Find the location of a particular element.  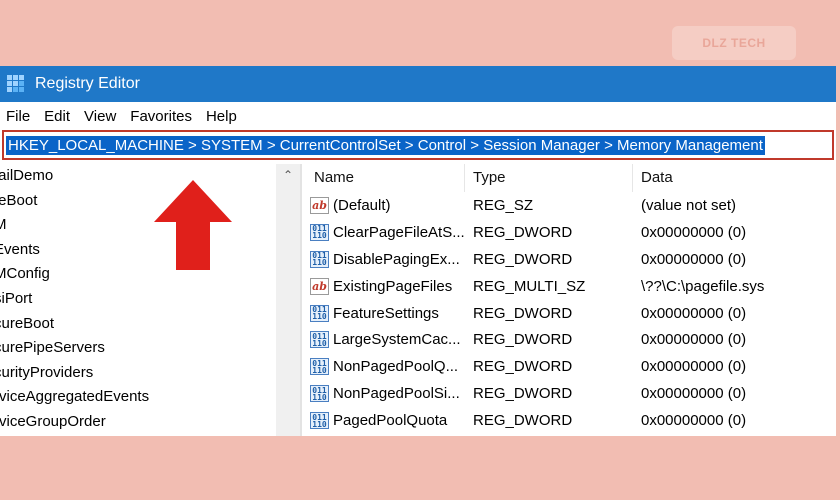

column-header-name: Name is located at coordinates (384, 178).